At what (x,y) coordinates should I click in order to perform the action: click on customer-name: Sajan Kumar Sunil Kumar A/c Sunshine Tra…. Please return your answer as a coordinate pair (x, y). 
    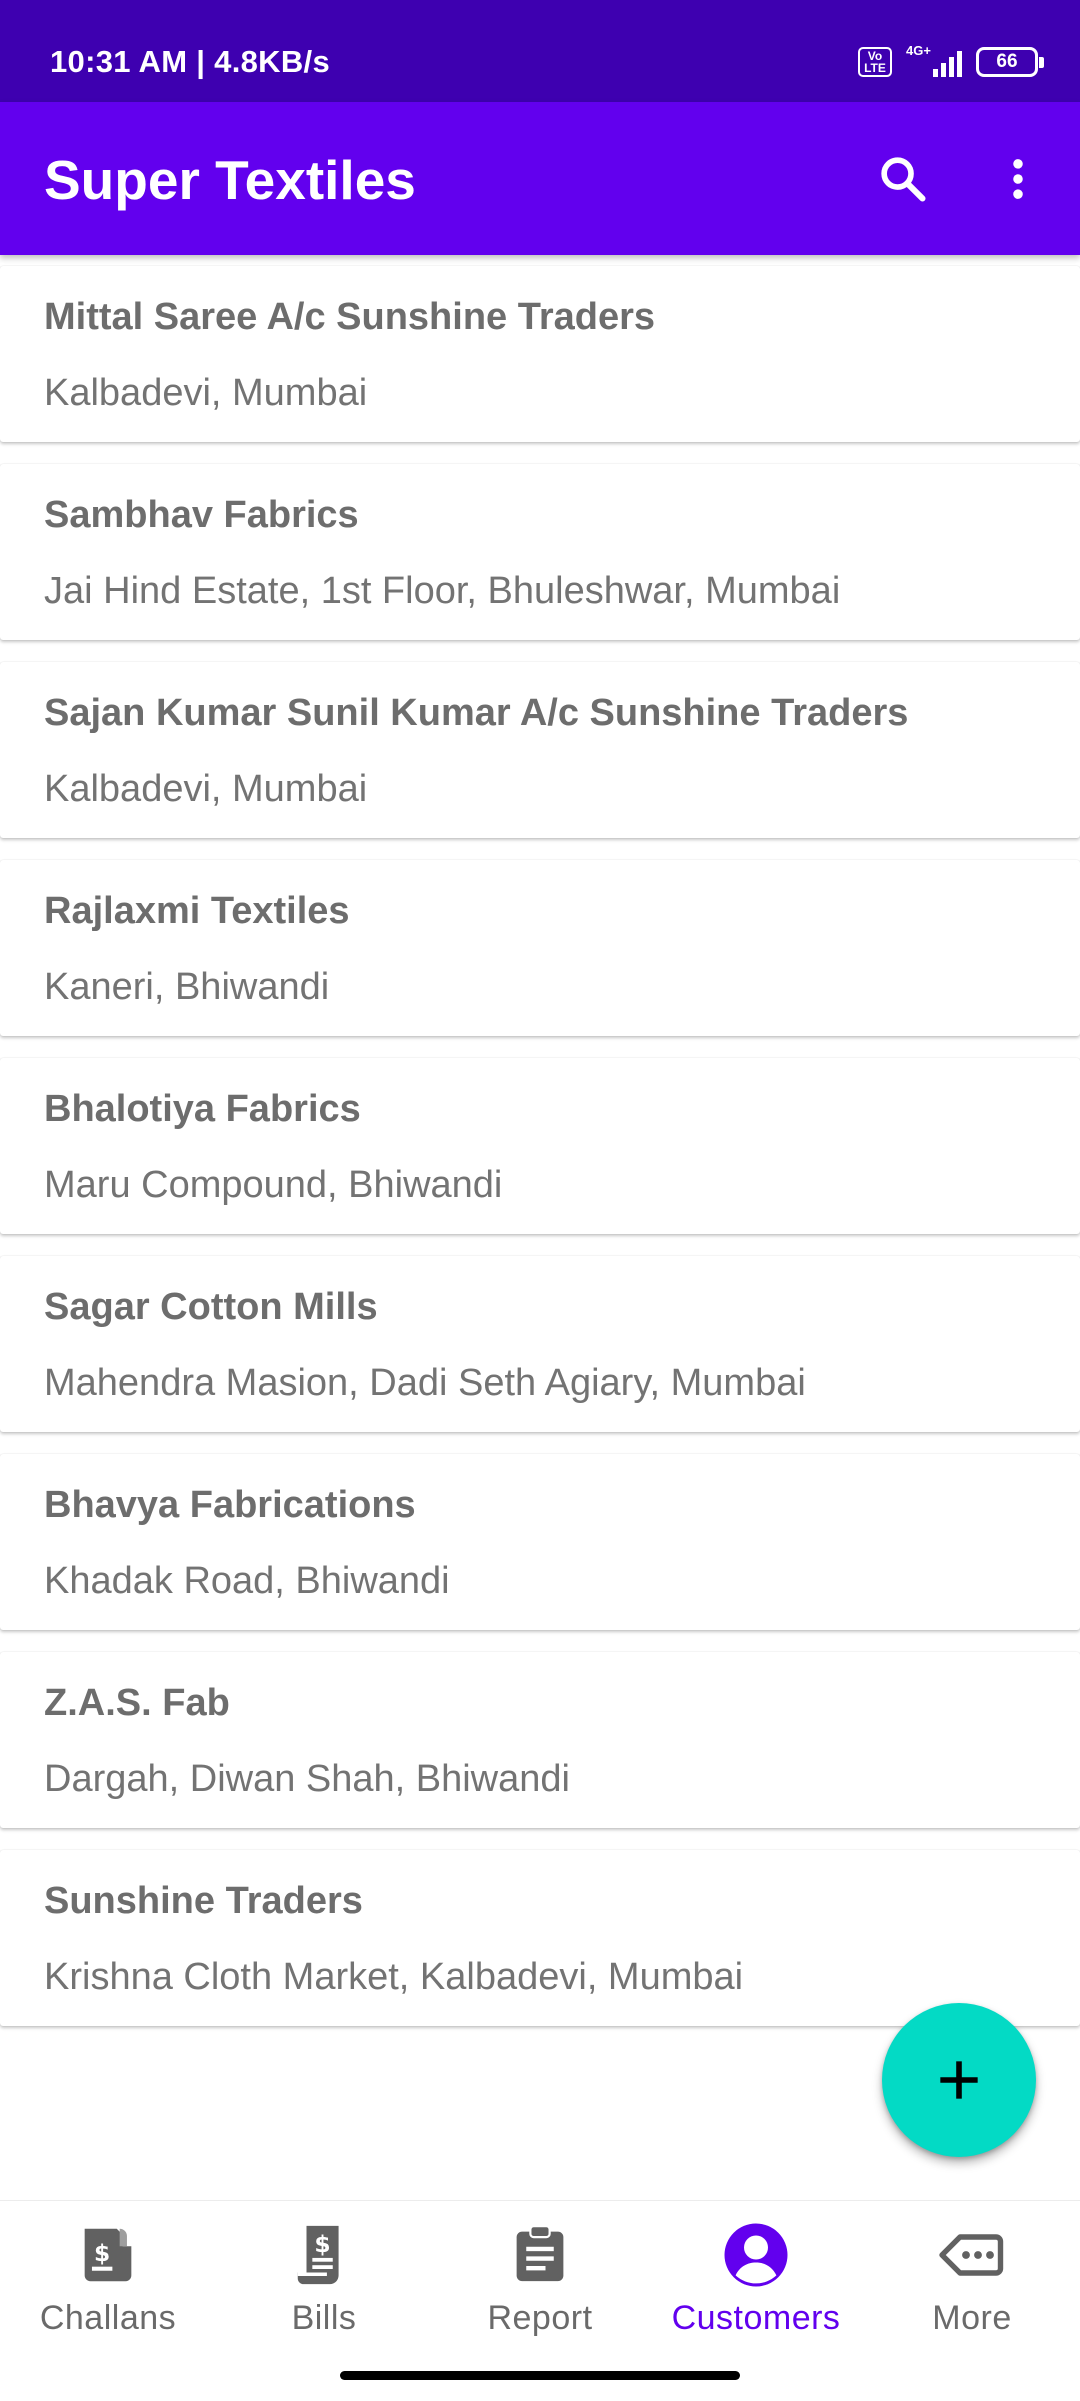
    Looking at the image, I should click on (476, 713).